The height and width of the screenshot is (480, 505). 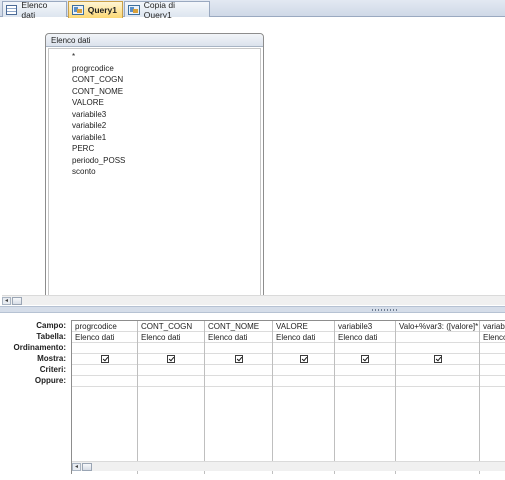 What do you see at coordinates (104, 326) in the screenshot?
I see `campo-cell: progrcodice` at bounding box center [104, 326].